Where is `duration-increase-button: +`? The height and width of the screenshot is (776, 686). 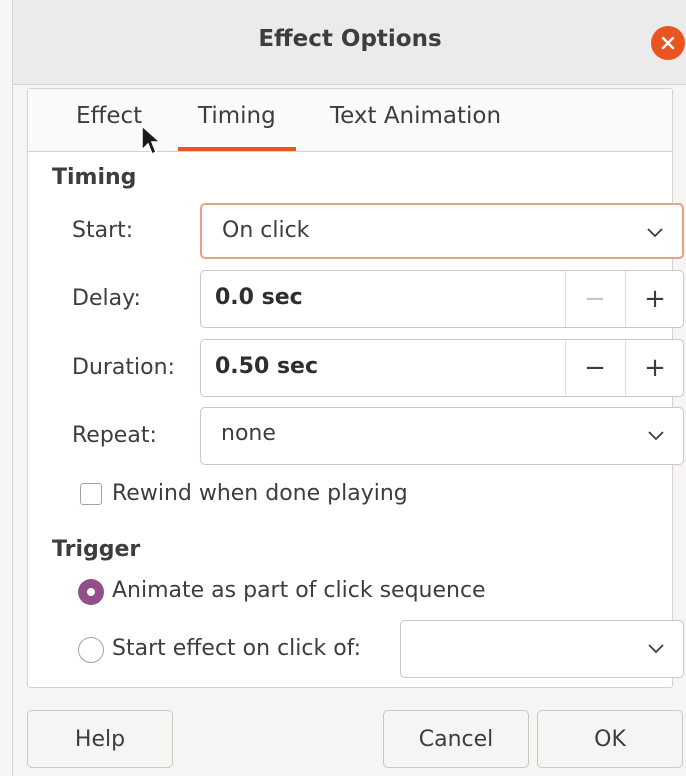
duration-increase-button: + is located at coordinates (654, 368).